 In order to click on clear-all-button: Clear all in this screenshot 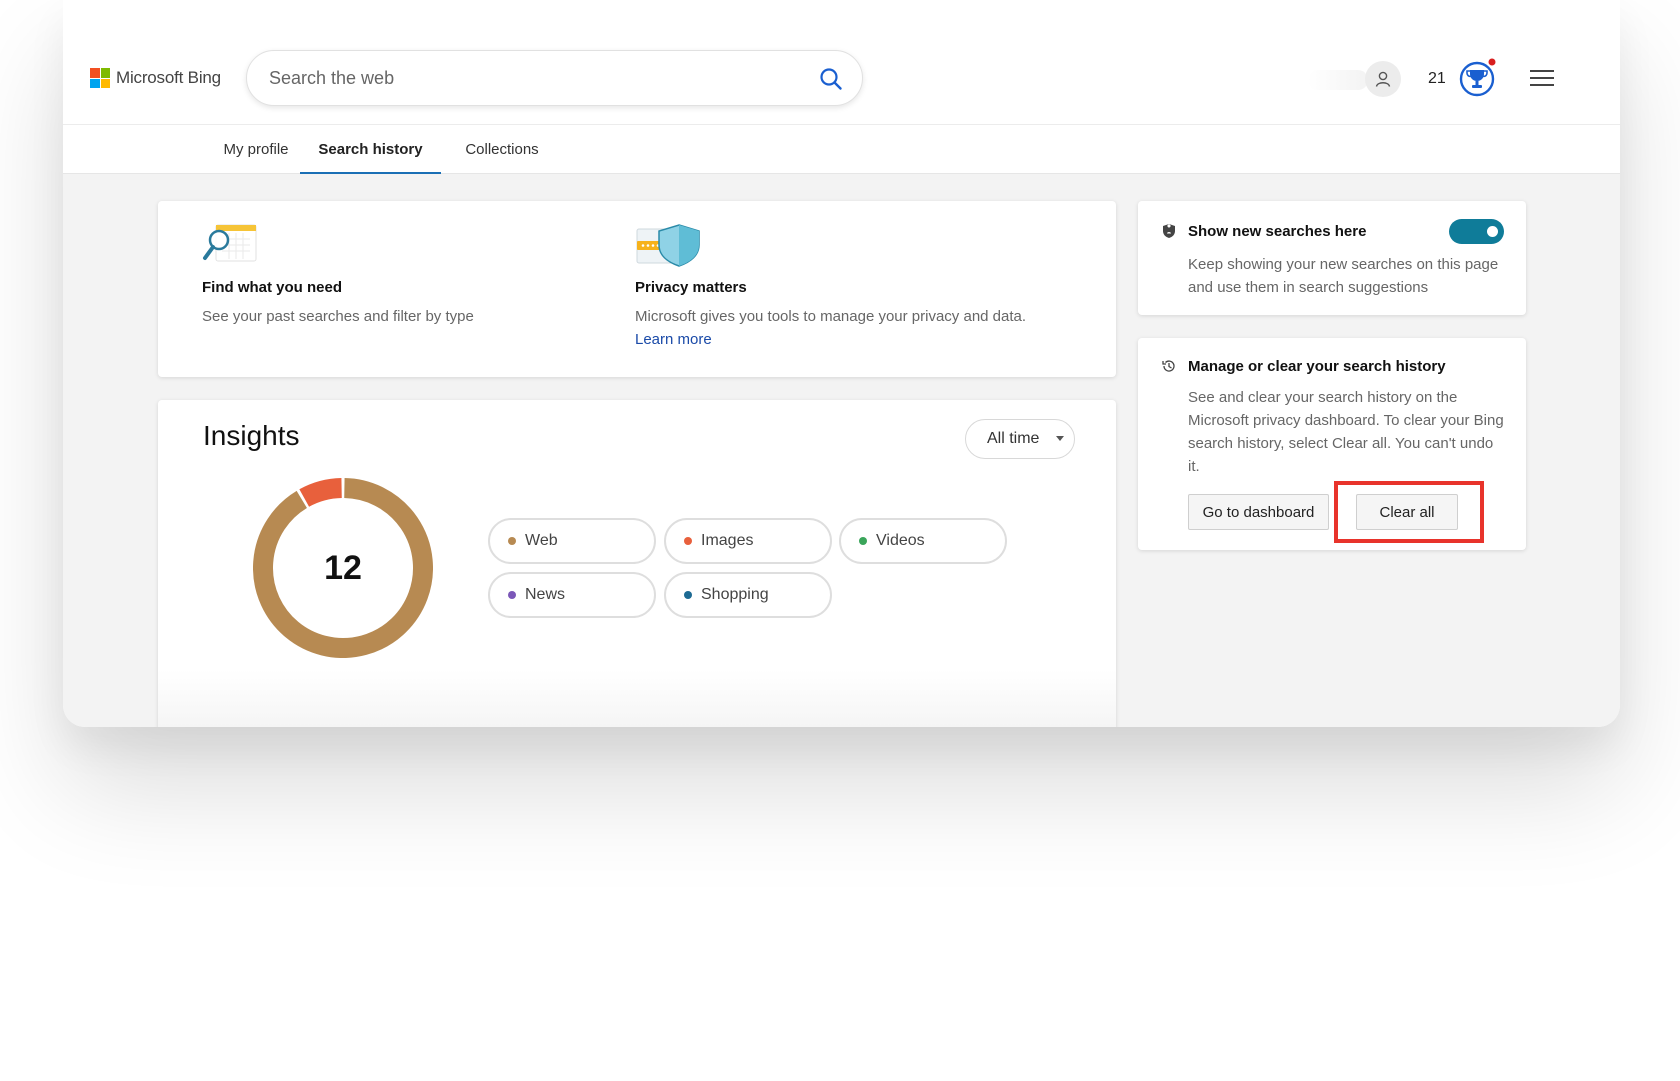, I will do `click(1407, 512)`.